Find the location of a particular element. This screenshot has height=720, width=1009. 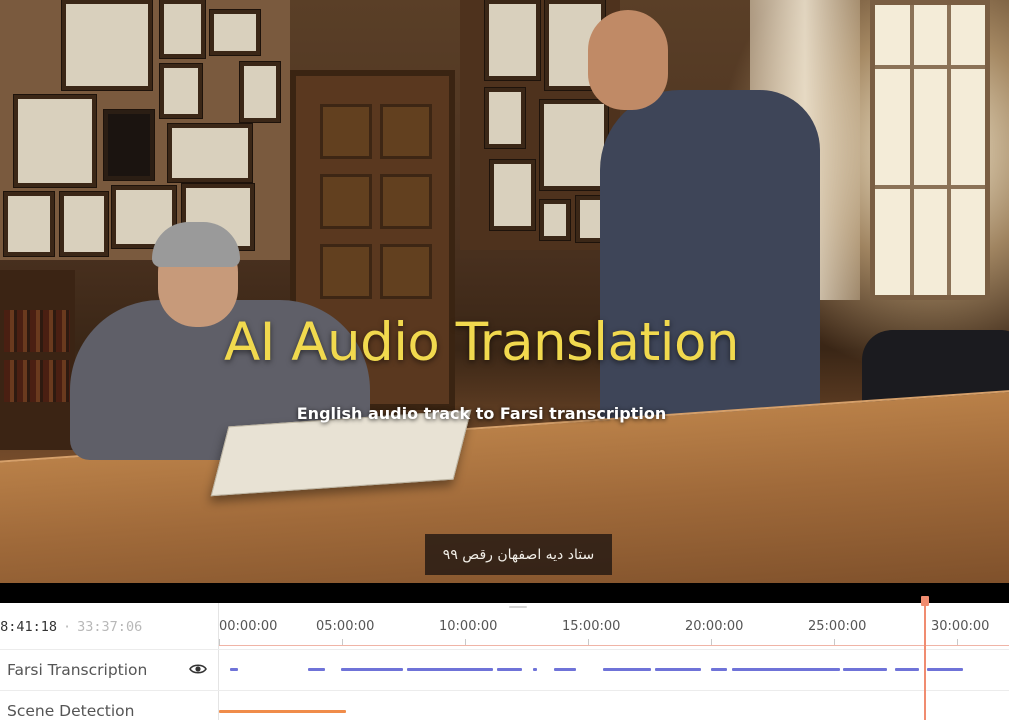

total-duration: 33:37:06 is located at coordinates (110, 627).